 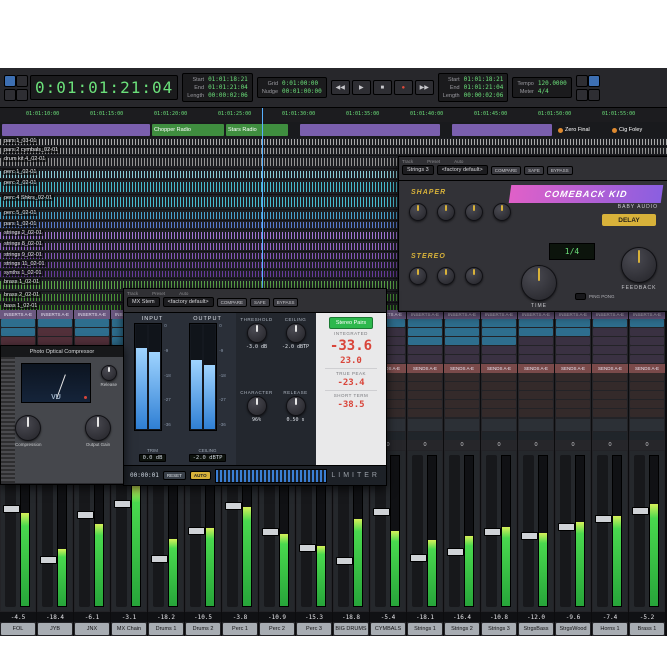 I want to click on session-setup-icon, so click(x=581, y=94).